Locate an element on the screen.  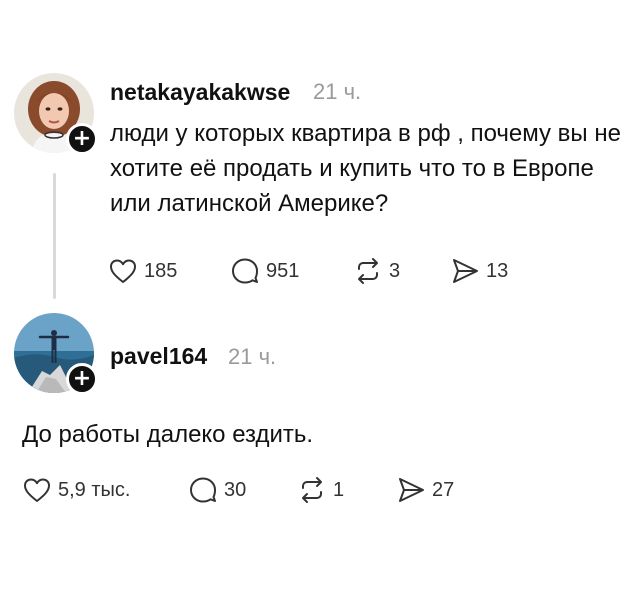
comment-count: 30 is located at coordinates (235, 489).